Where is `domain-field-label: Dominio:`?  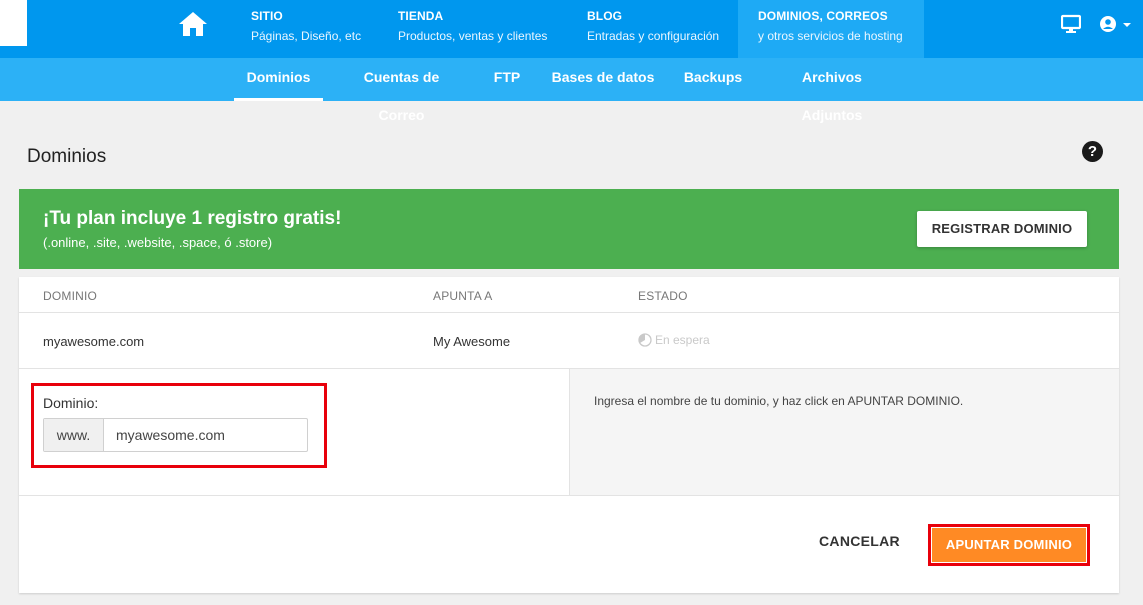 domain-field-label: Dominio: is located at coordinates (71, 403).